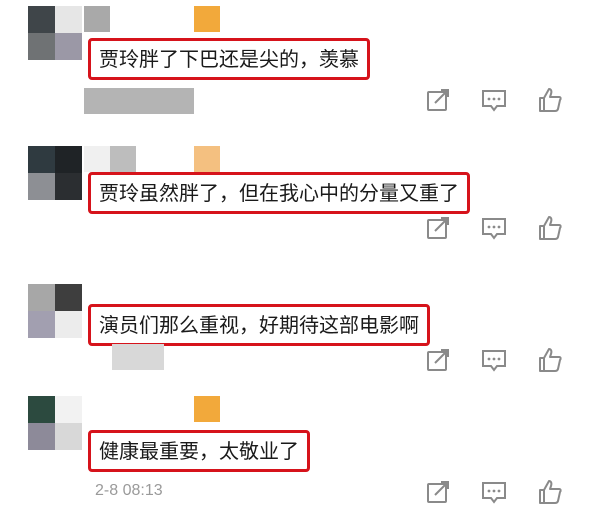 This screenshot has width=600, height=506. I want to click on comment-text: 演员们那么重视，好期待这部电影啊, so click(259, 325).